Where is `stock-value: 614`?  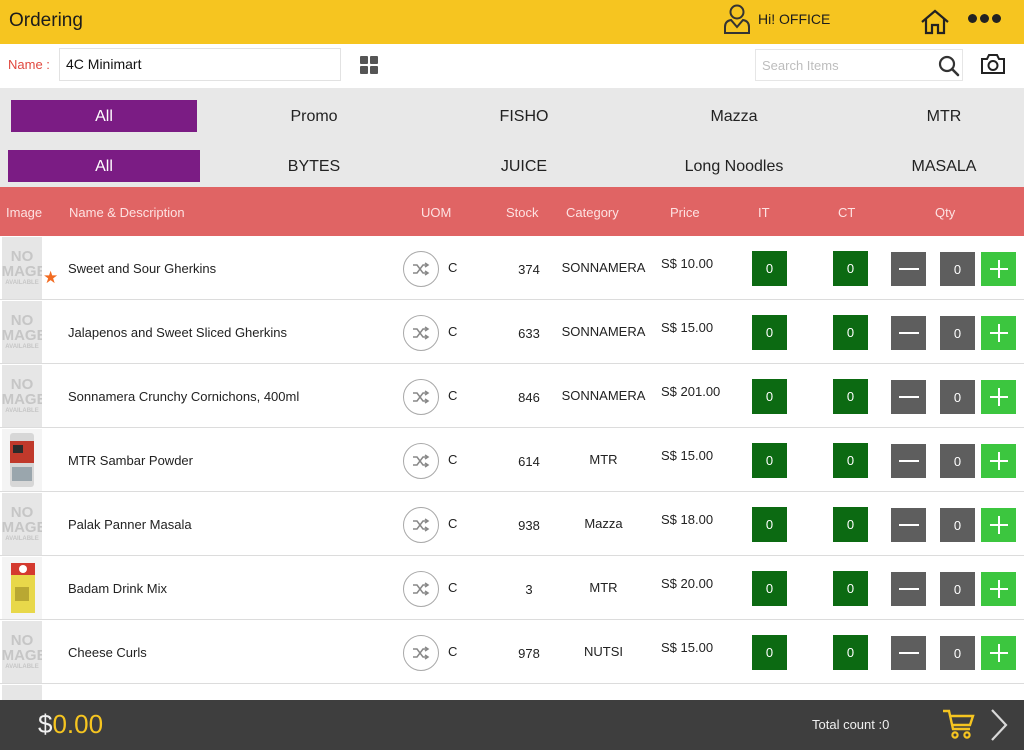 stock-value: 614 is located at coordinates (529, 461).